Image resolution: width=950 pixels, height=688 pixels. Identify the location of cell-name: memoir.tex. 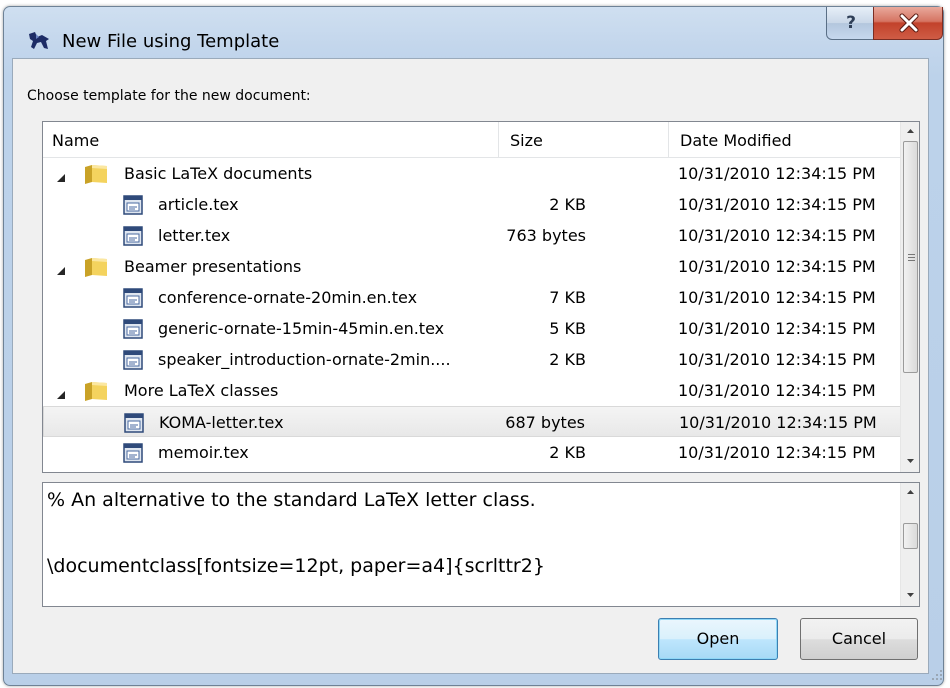
(203, 452).